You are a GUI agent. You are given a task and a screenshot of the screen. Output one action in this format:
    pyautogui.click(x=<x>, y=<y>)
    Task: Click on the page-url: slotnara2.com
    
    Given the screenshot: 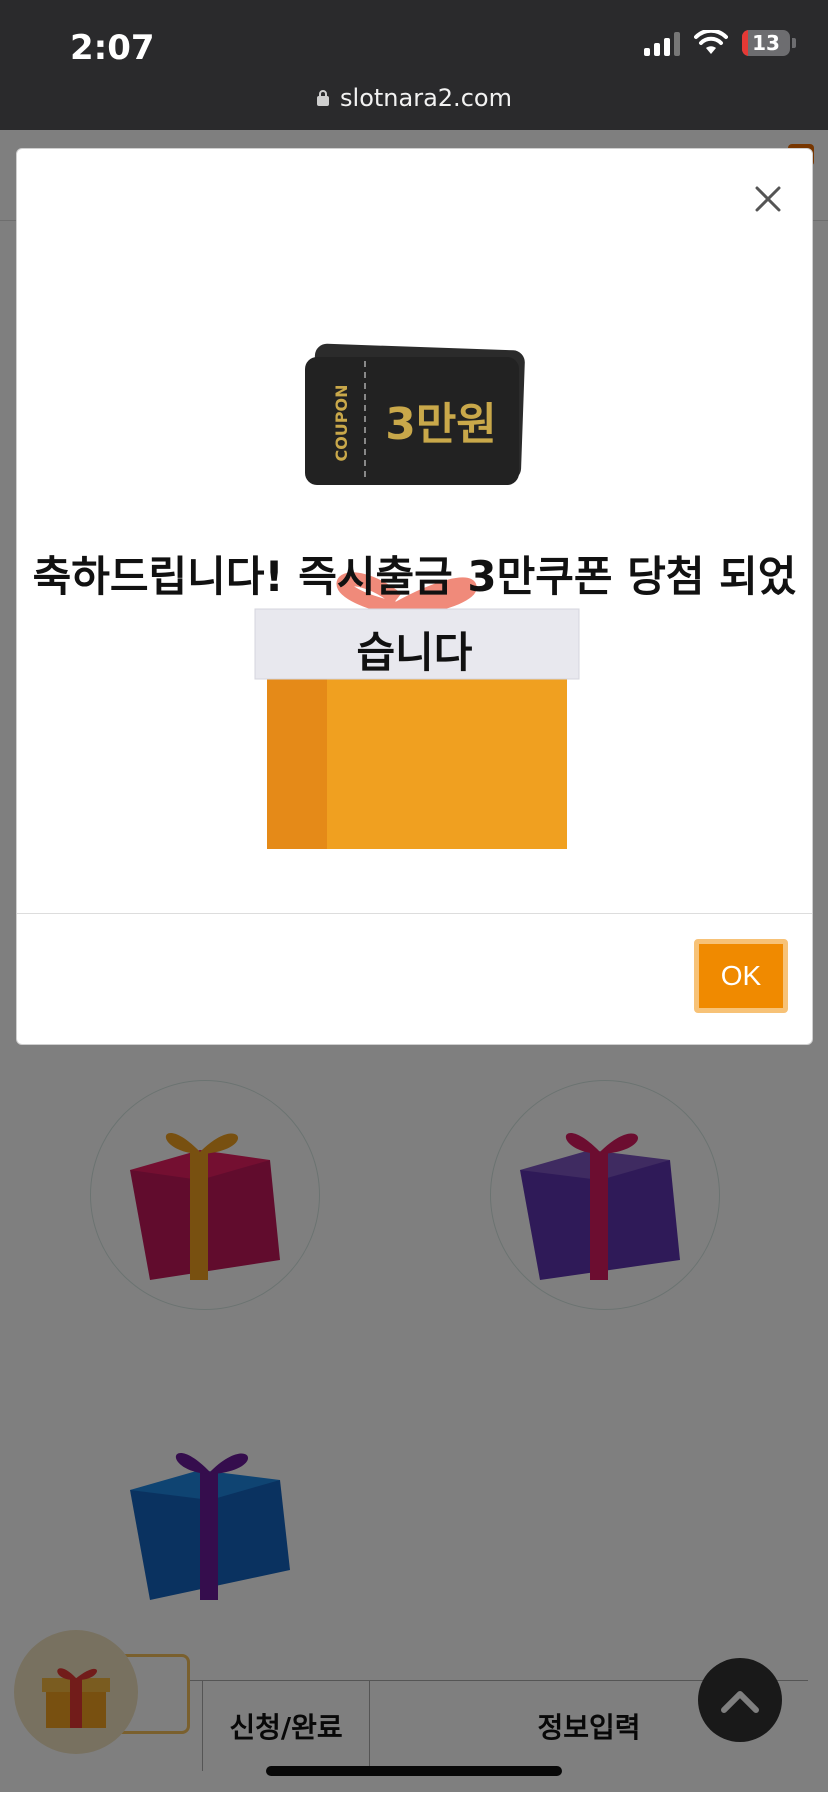 What is the action you would take?
    pyautogui.click(x=426, y=98)
    